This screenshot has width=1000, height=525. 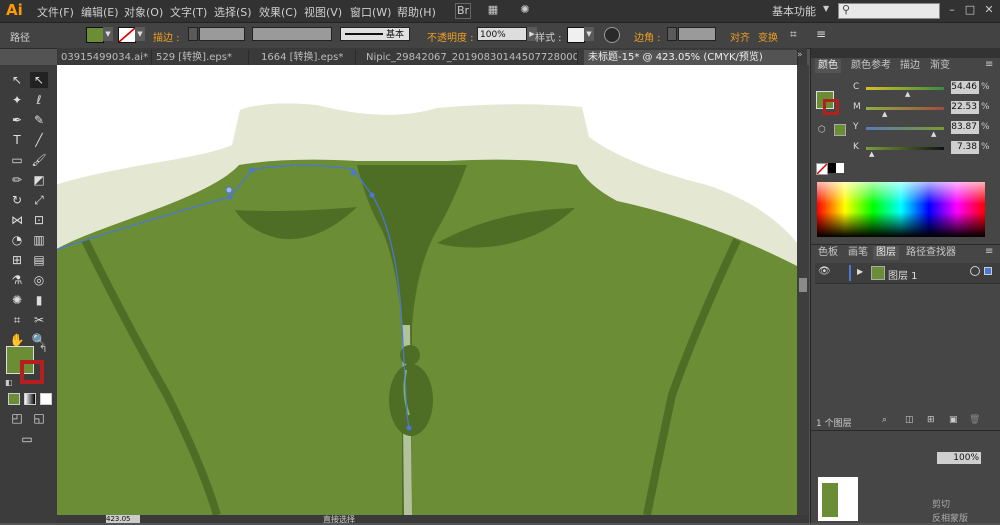 What do you see at coordinates (17, 260) in the screenshot?
I see `mesh-tool-icon: ⊞` at bounding box center [17, 260].